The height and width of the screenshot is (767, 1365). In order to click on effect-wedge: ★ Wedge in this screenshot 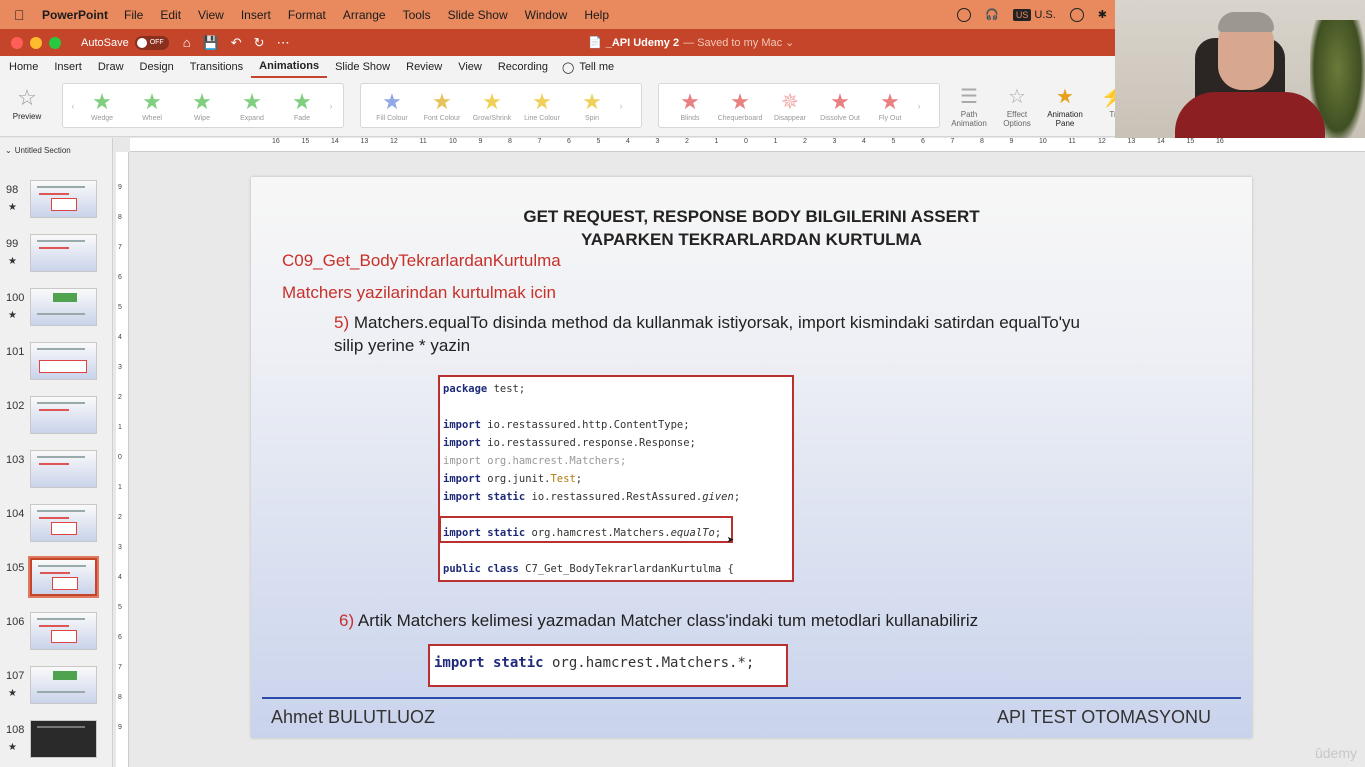, I will do `click(102, 105)`.